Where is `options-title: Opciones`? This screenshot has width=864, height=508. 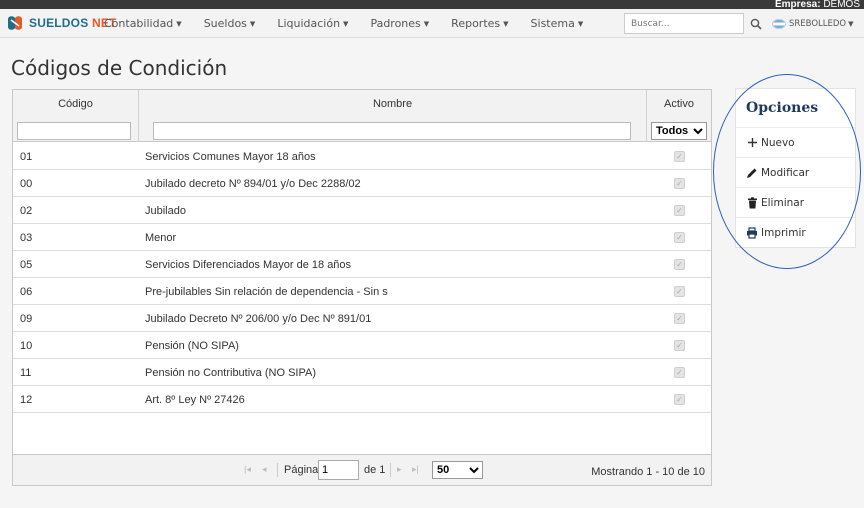 options-title: Opciones is located at coordinates (782, 108).